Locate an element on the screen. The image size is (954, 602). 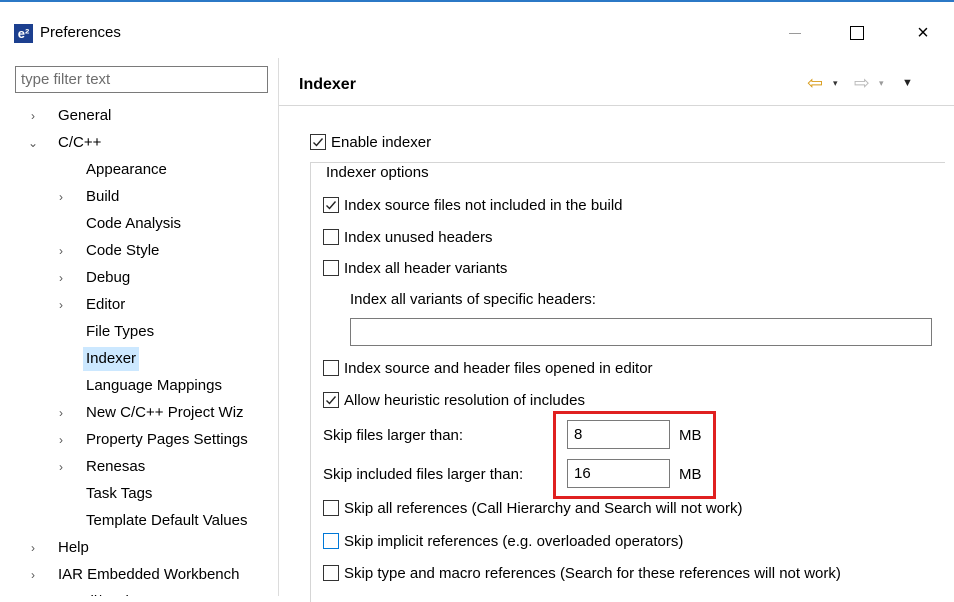
tree-item-label: Property Pages Settings is located at coordinates (167, 439).